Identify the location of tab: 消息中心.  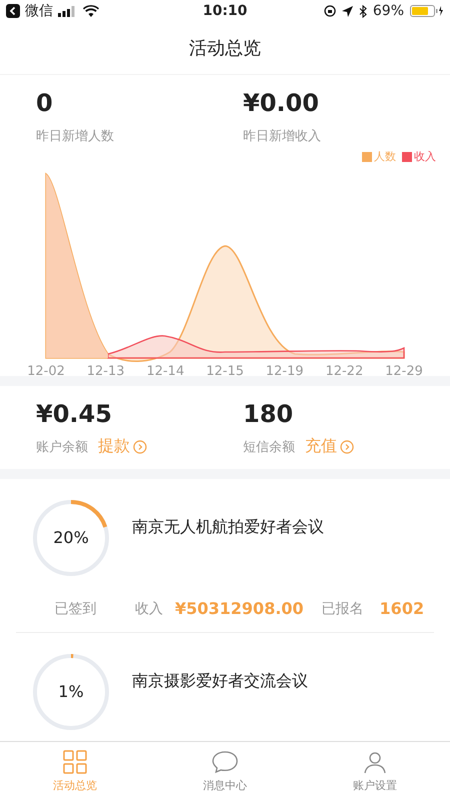
(225, 771).